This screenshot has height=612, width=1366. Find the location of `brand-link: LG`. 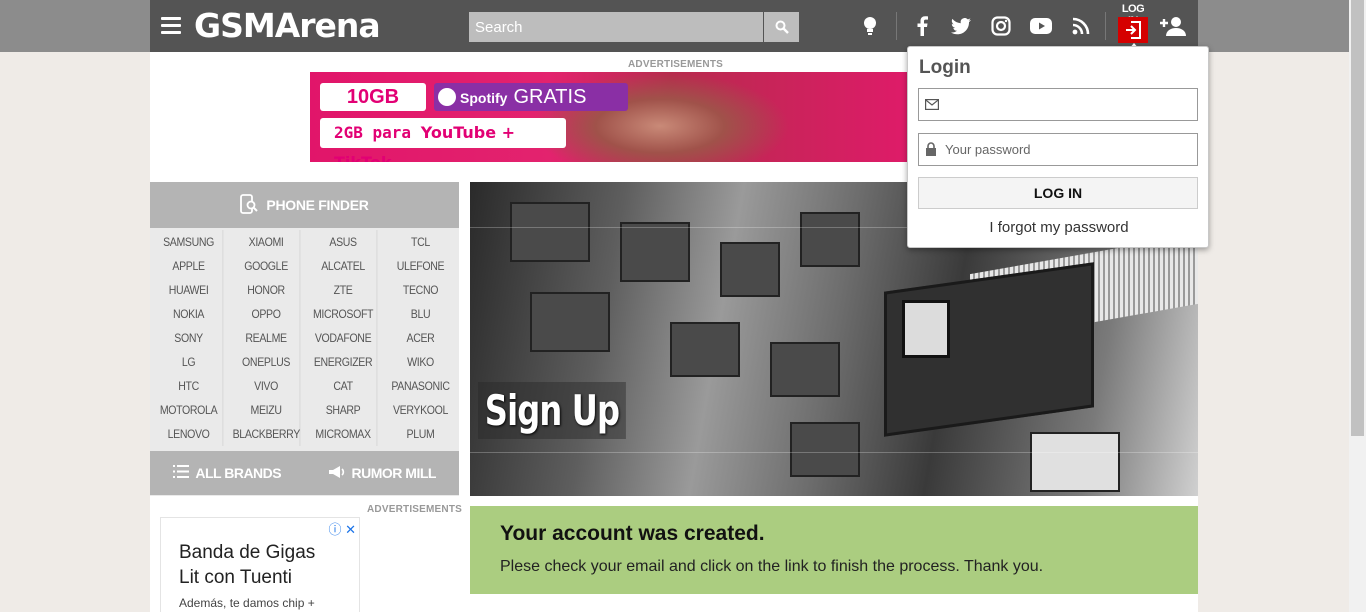

brand-link: LG is located at coordinates (189, 362).